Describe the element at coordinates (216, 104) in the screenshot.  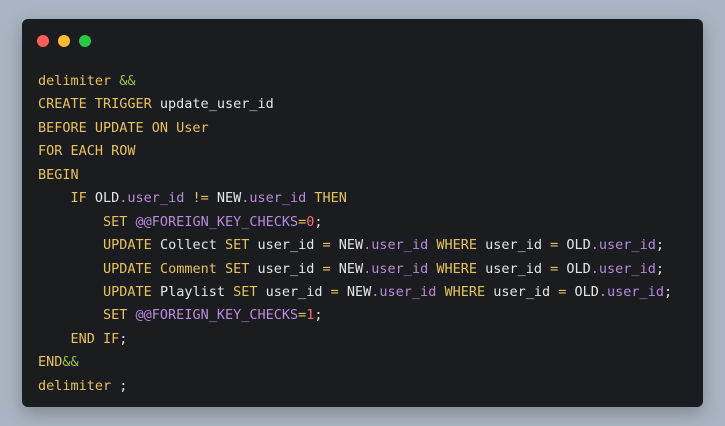
I see `code-token: update_user_id` at that location.